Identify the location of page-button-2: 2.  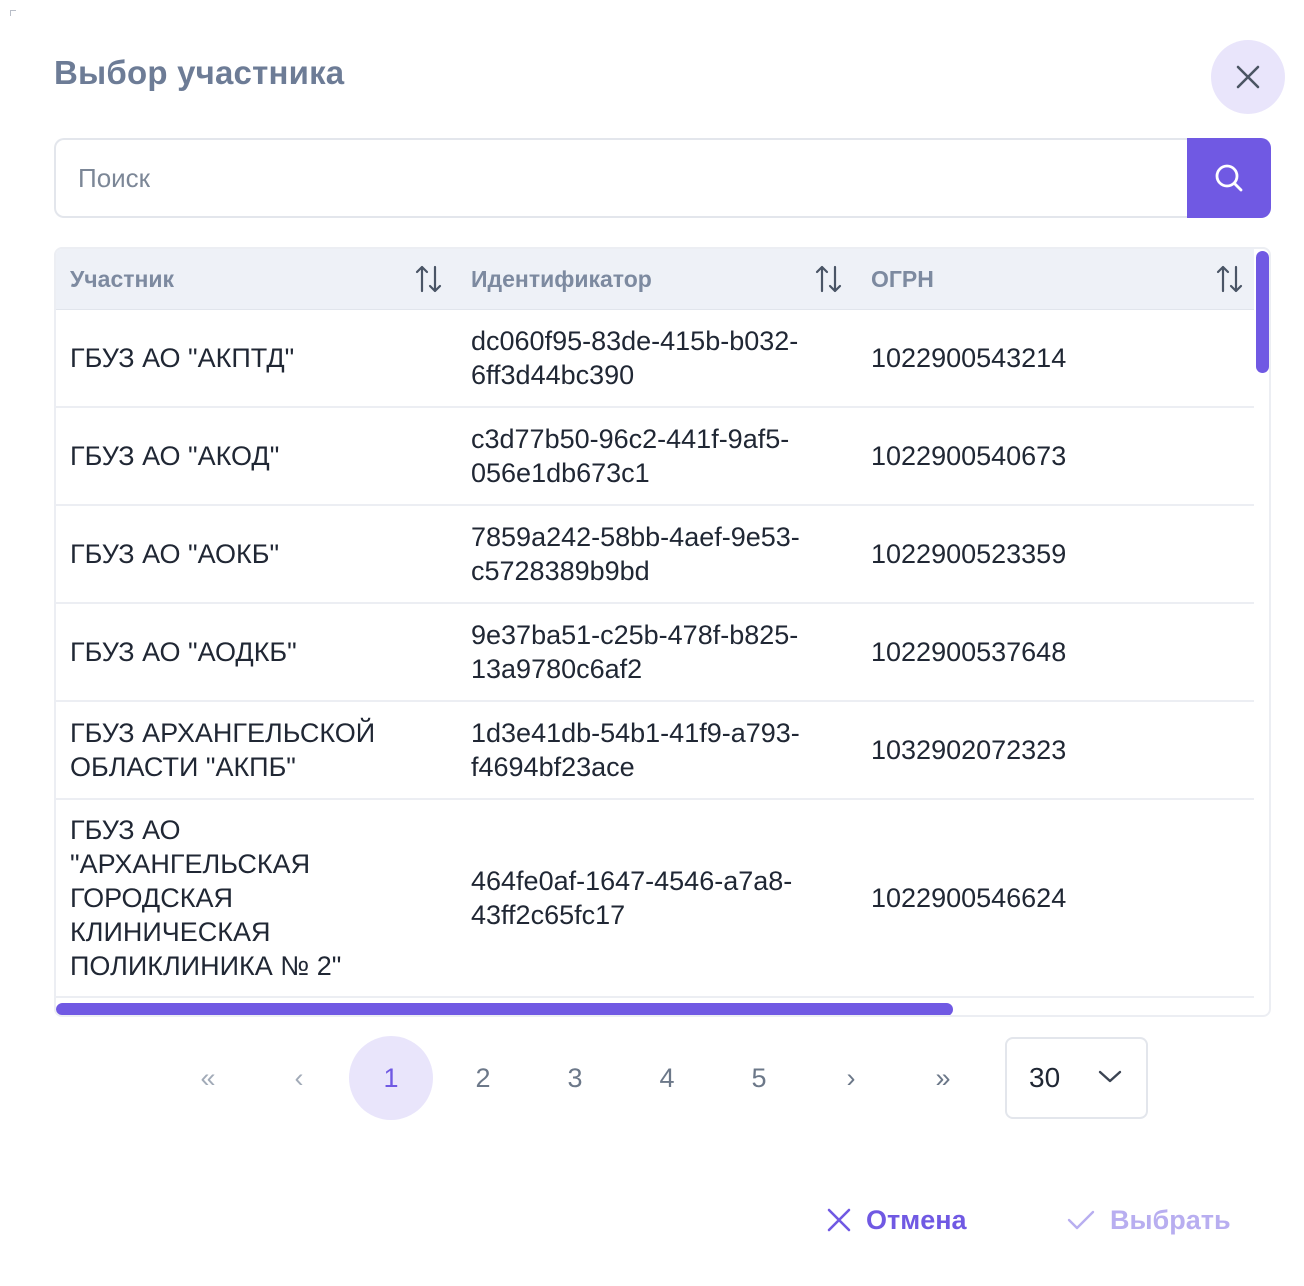
(483, 1078).